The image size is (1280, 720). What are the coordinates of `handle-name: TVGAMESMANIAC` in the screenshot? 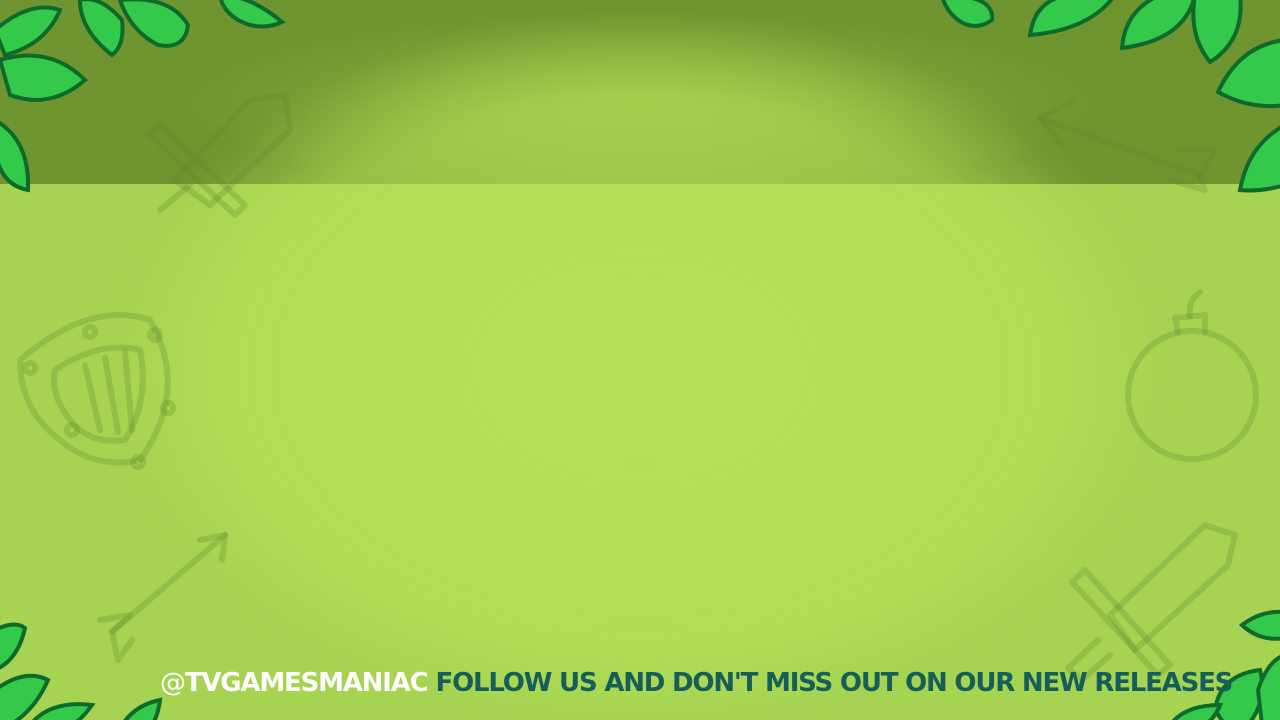 It's located at (306, 683).